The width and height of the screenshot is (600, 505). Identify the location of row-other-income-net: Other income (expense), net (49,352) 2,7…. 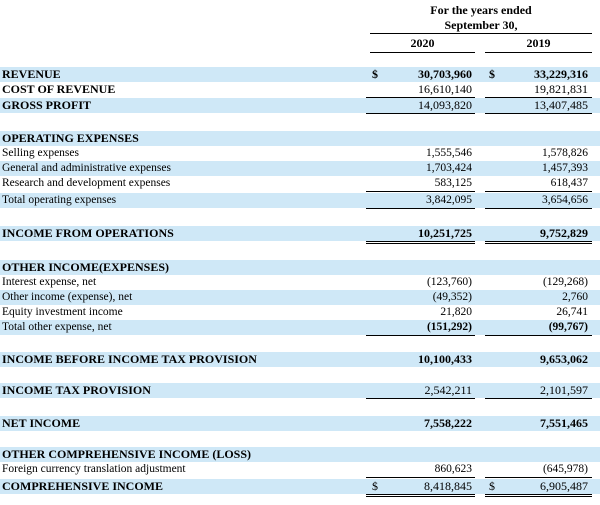
(300, 297).